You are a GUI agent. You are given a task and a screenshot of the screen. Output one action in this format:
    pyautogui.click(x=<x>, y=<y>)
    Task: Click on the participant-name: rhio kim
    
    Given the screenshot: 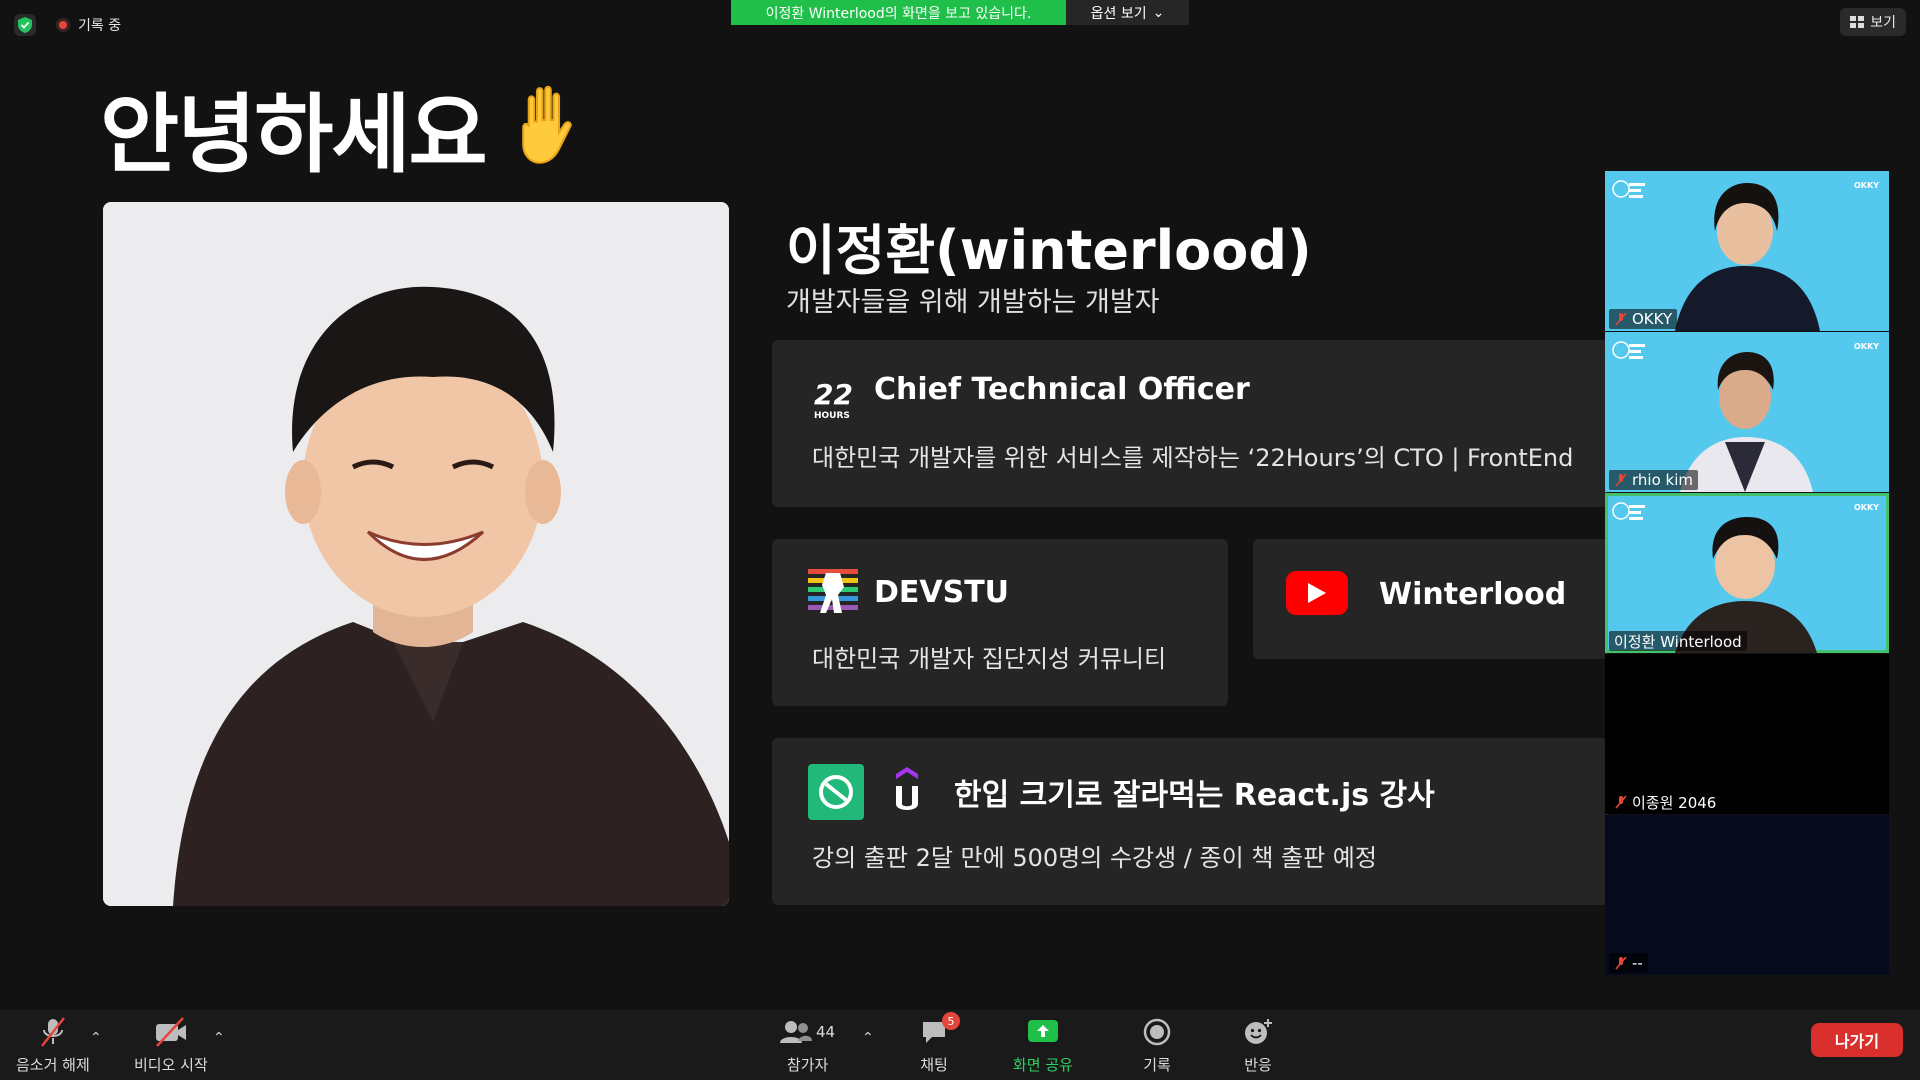 What is the action you would take?
    pyautogui.click(x=1662, y=480)
    